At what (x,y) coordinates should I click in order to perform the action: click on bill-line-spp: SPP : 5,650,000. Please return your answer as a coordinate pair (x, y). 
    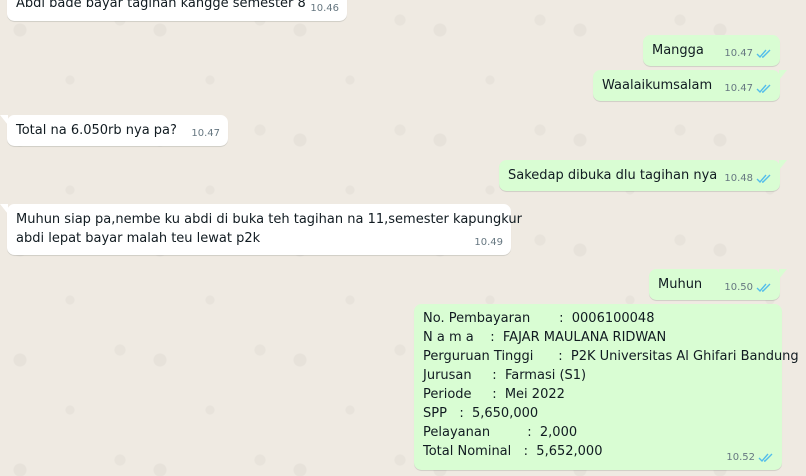
    Looking at the image, I should click on (481, 413).